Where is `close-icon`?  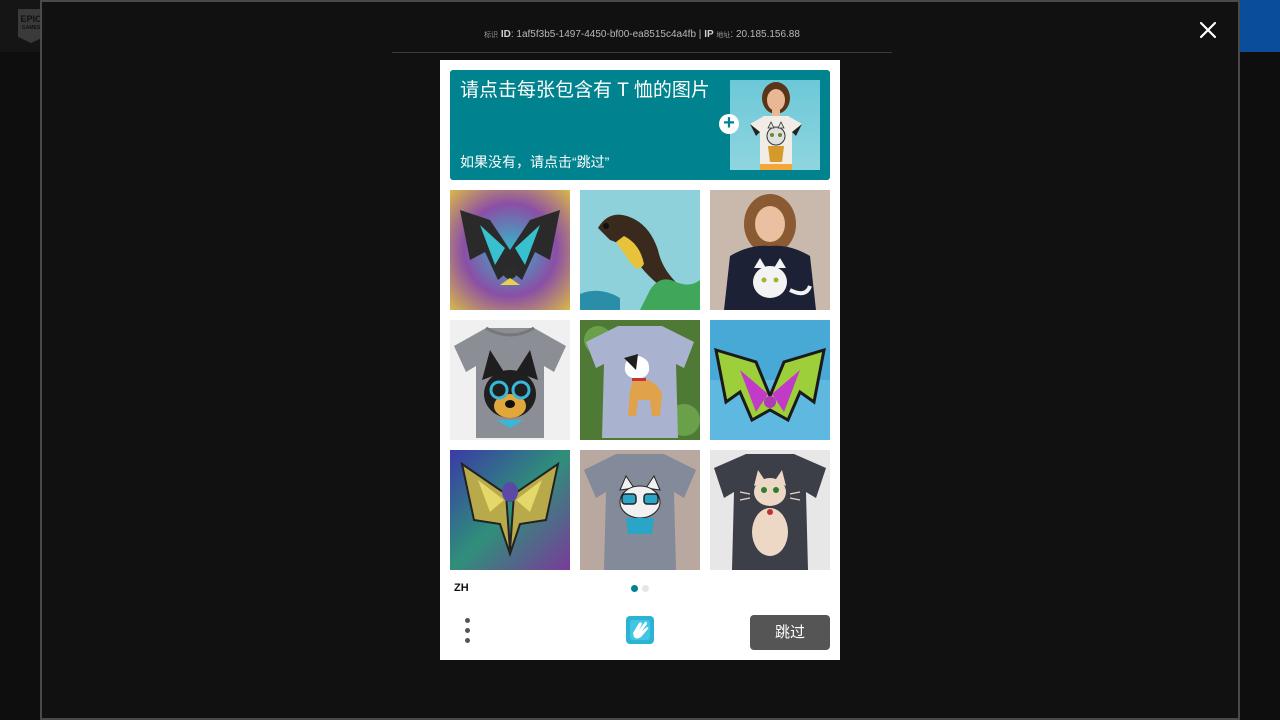
close-icon is located at coordinates (1208, 30).